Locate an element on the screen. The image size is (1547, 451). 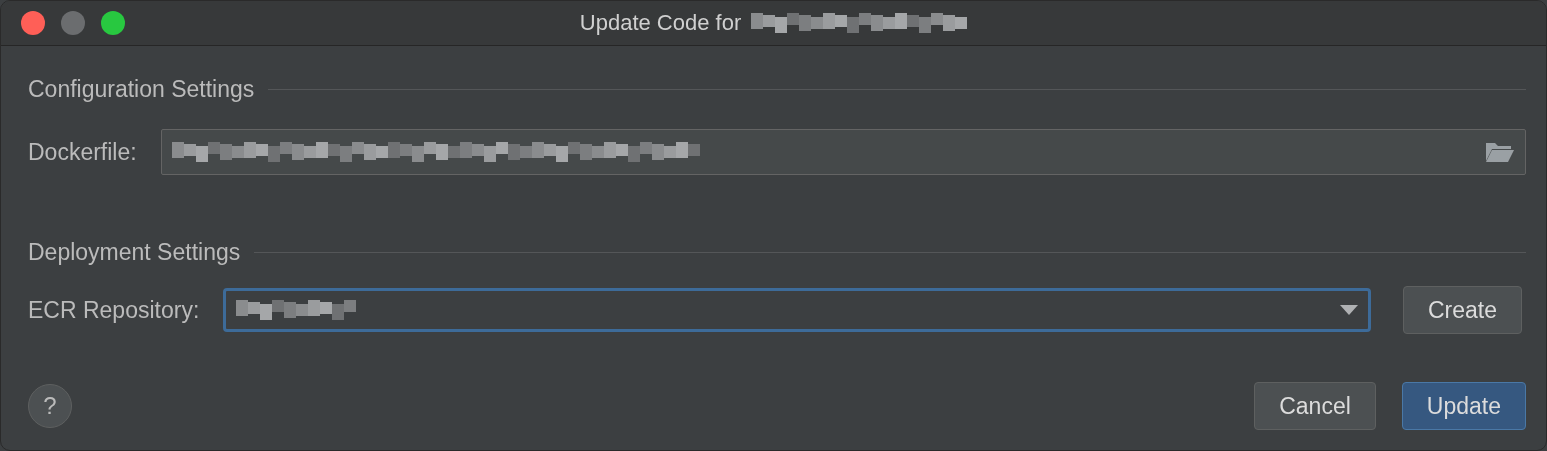
update-button: Update is located at coordinates (1463, 406).